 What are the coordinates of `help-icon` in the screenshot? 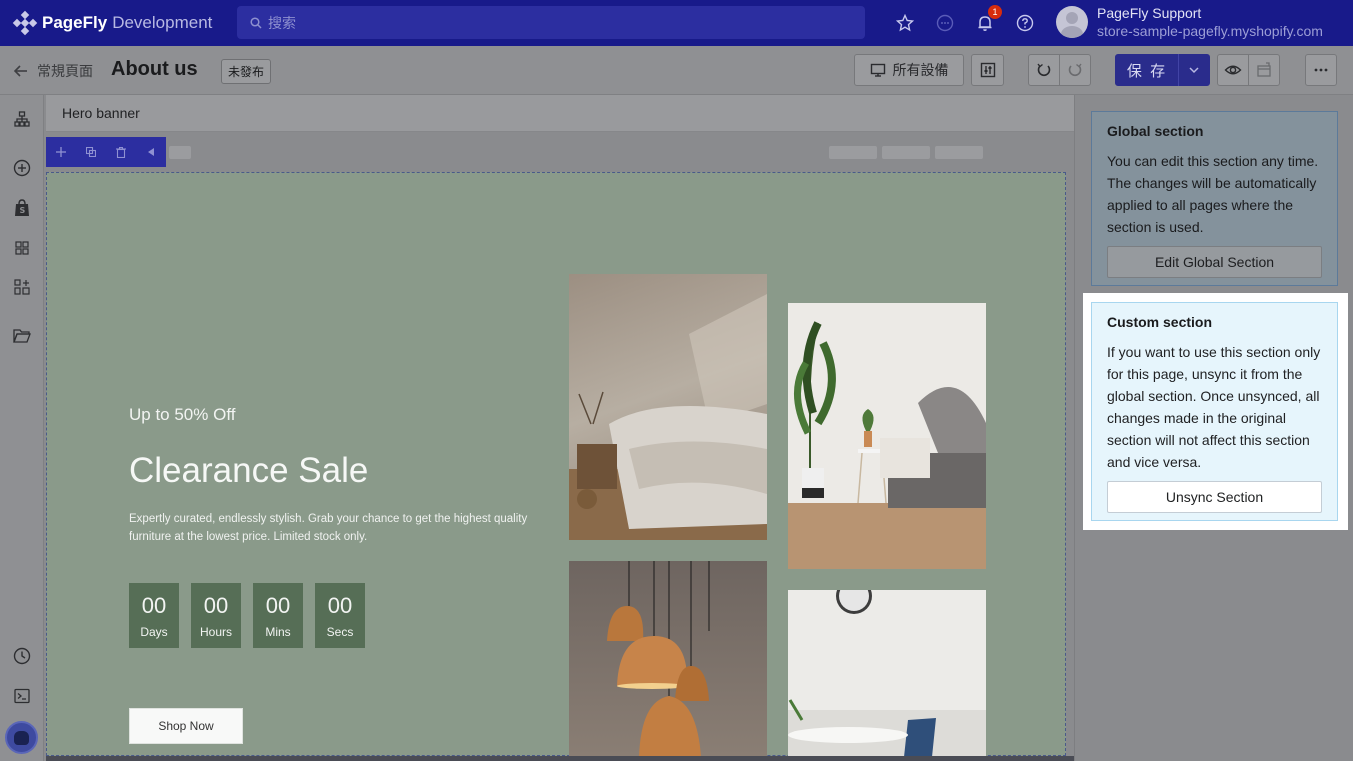 It's located at (1025, 23).